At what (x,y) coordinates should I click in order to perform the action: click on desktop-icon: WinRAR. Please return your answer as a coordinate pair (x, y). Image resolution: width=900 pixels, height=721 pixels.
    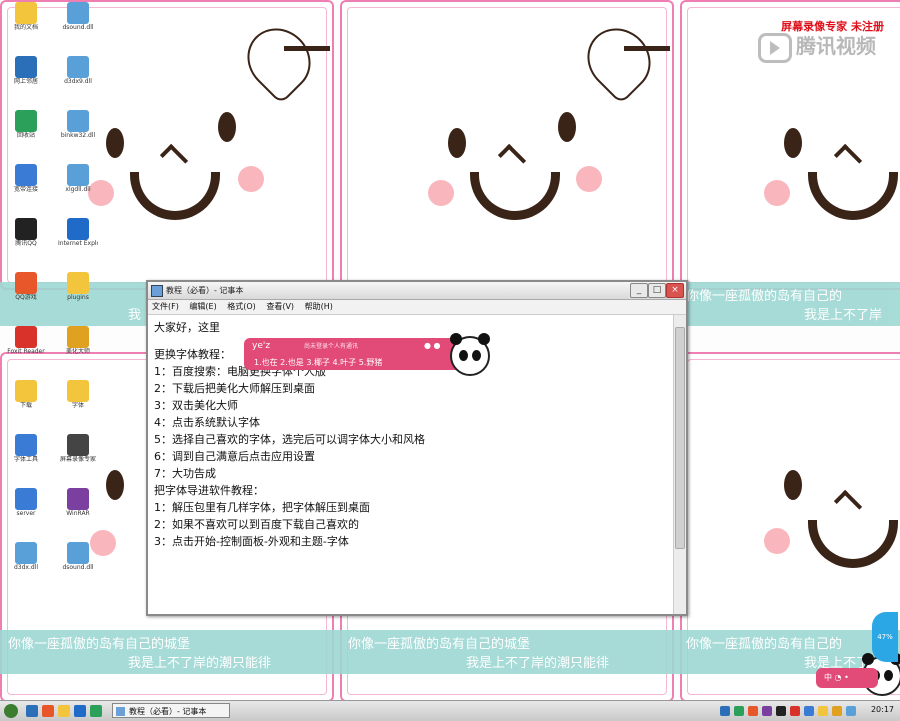
    Looking at the image, I should click on (78, 502).